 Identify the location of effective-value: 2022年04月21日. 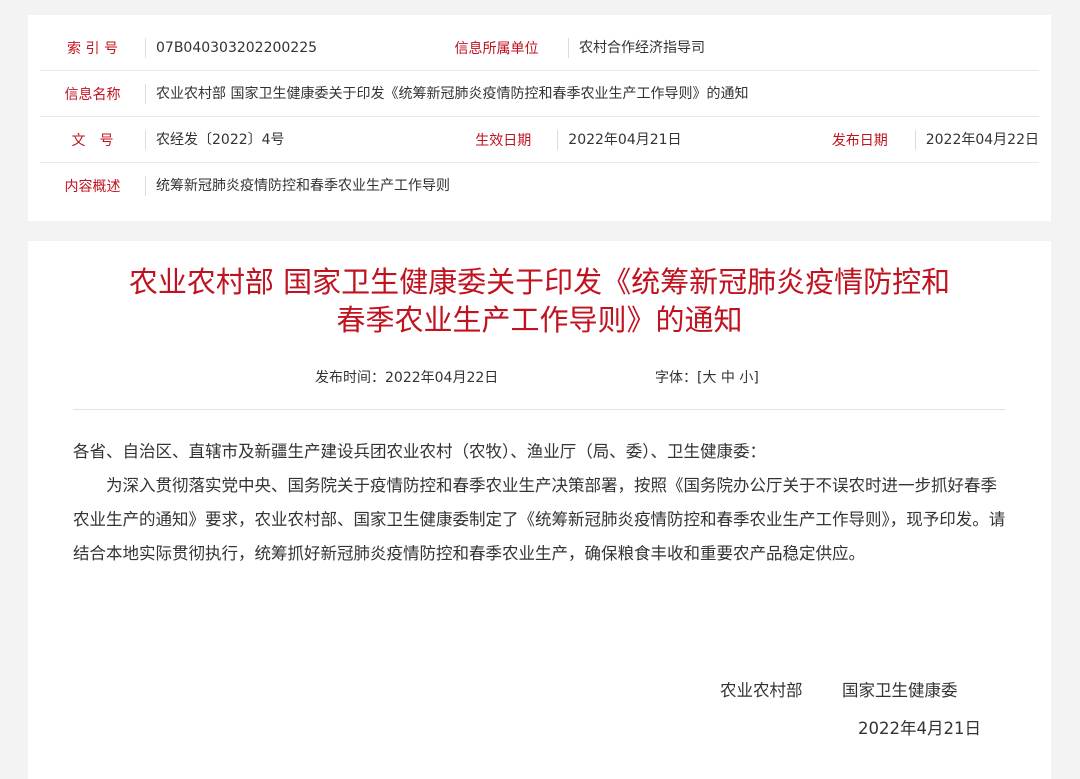
(680, 139).